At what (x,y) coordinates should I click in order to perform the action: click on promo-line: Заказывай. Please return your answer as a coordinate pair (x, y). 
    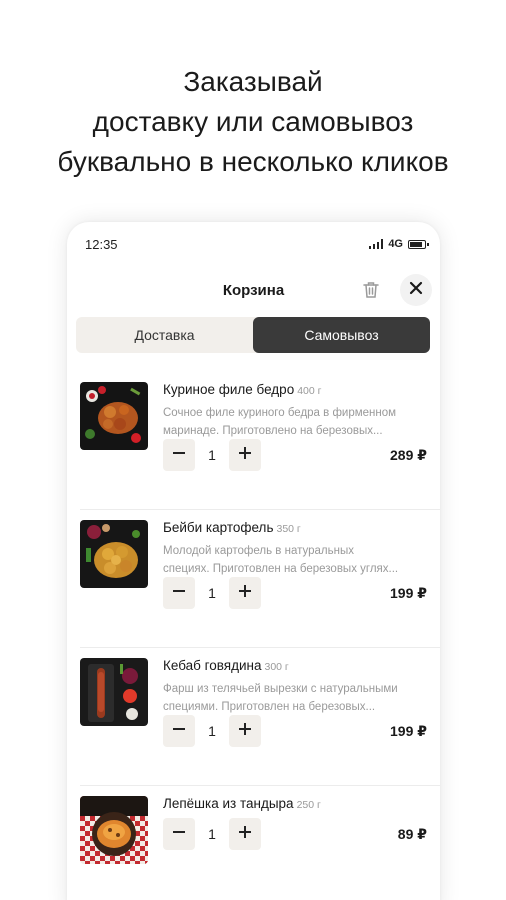
    Looking at the image, I should click on (253, 81).